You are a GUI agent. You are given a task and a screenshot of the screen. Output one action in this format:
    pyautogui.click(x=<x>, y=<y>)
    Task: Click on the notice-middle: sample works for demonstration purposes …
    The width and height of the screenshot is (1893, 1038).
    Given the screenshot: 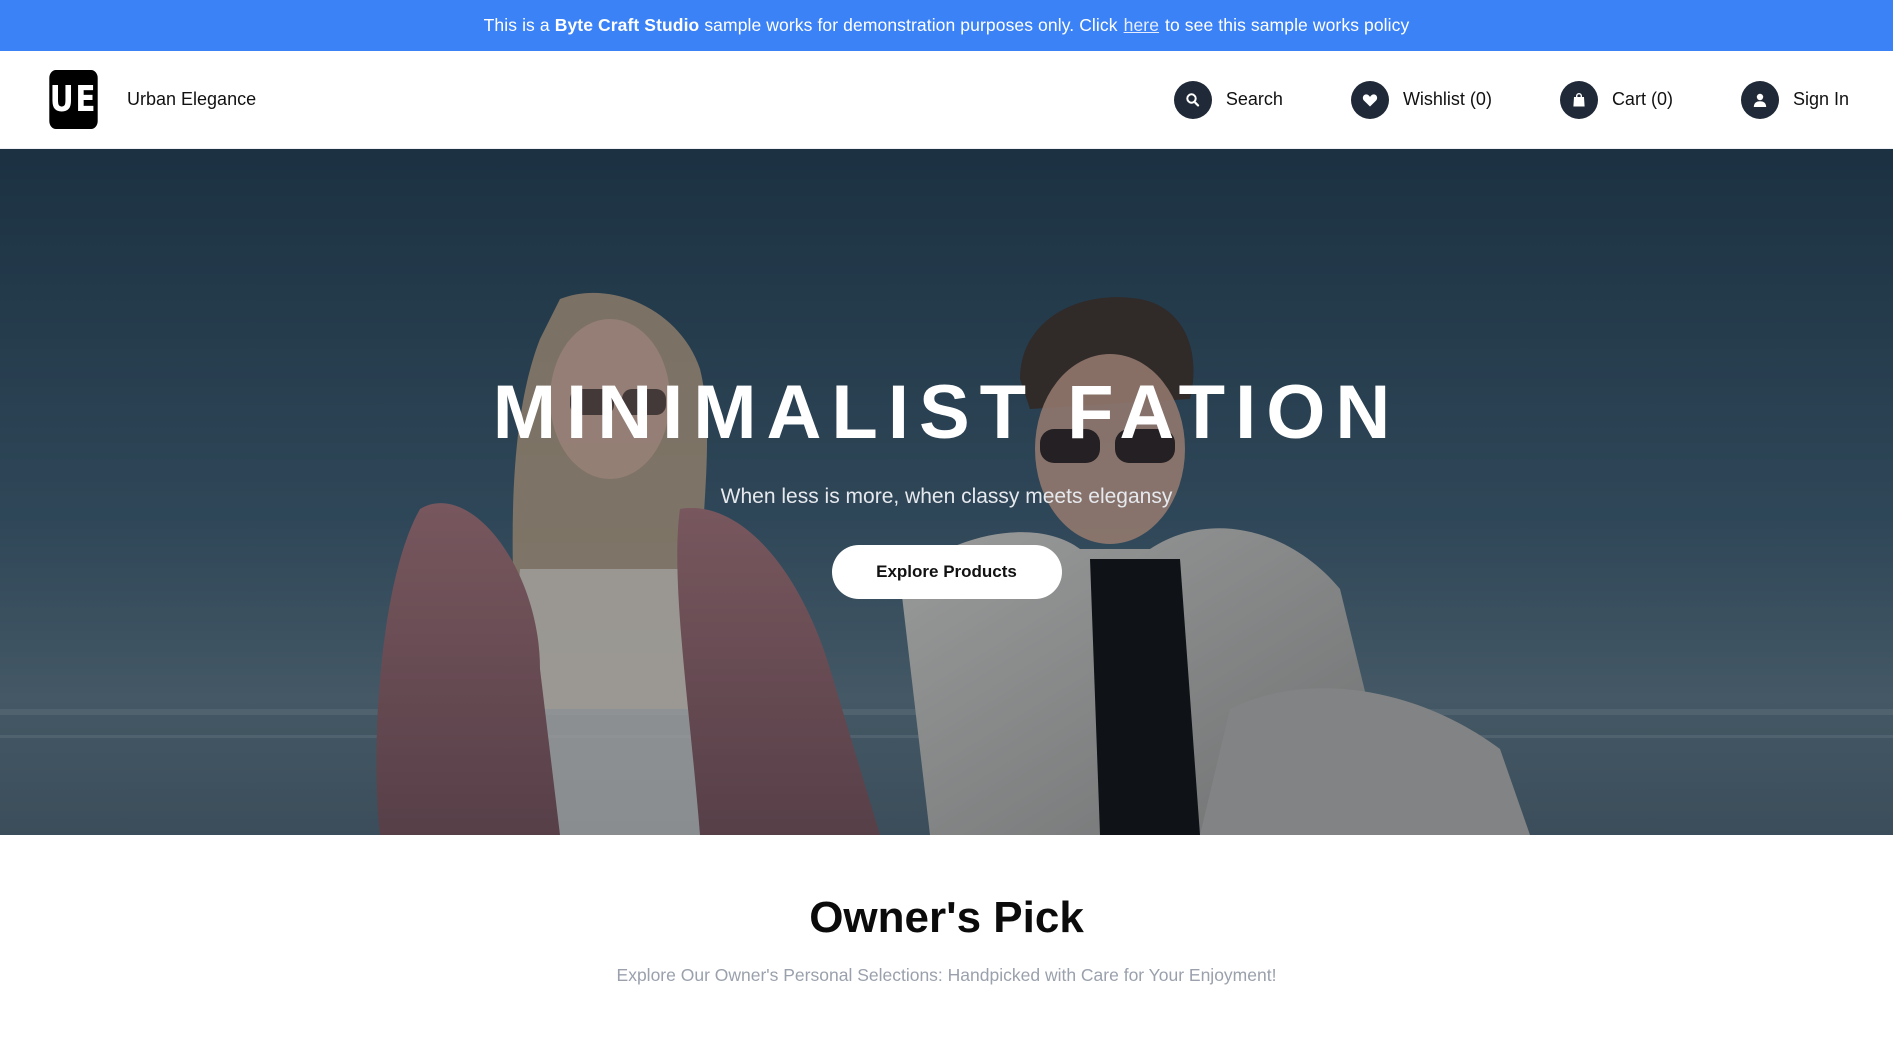 What is the action you would take?
    pyautogui.click(x=911, y=25)
    